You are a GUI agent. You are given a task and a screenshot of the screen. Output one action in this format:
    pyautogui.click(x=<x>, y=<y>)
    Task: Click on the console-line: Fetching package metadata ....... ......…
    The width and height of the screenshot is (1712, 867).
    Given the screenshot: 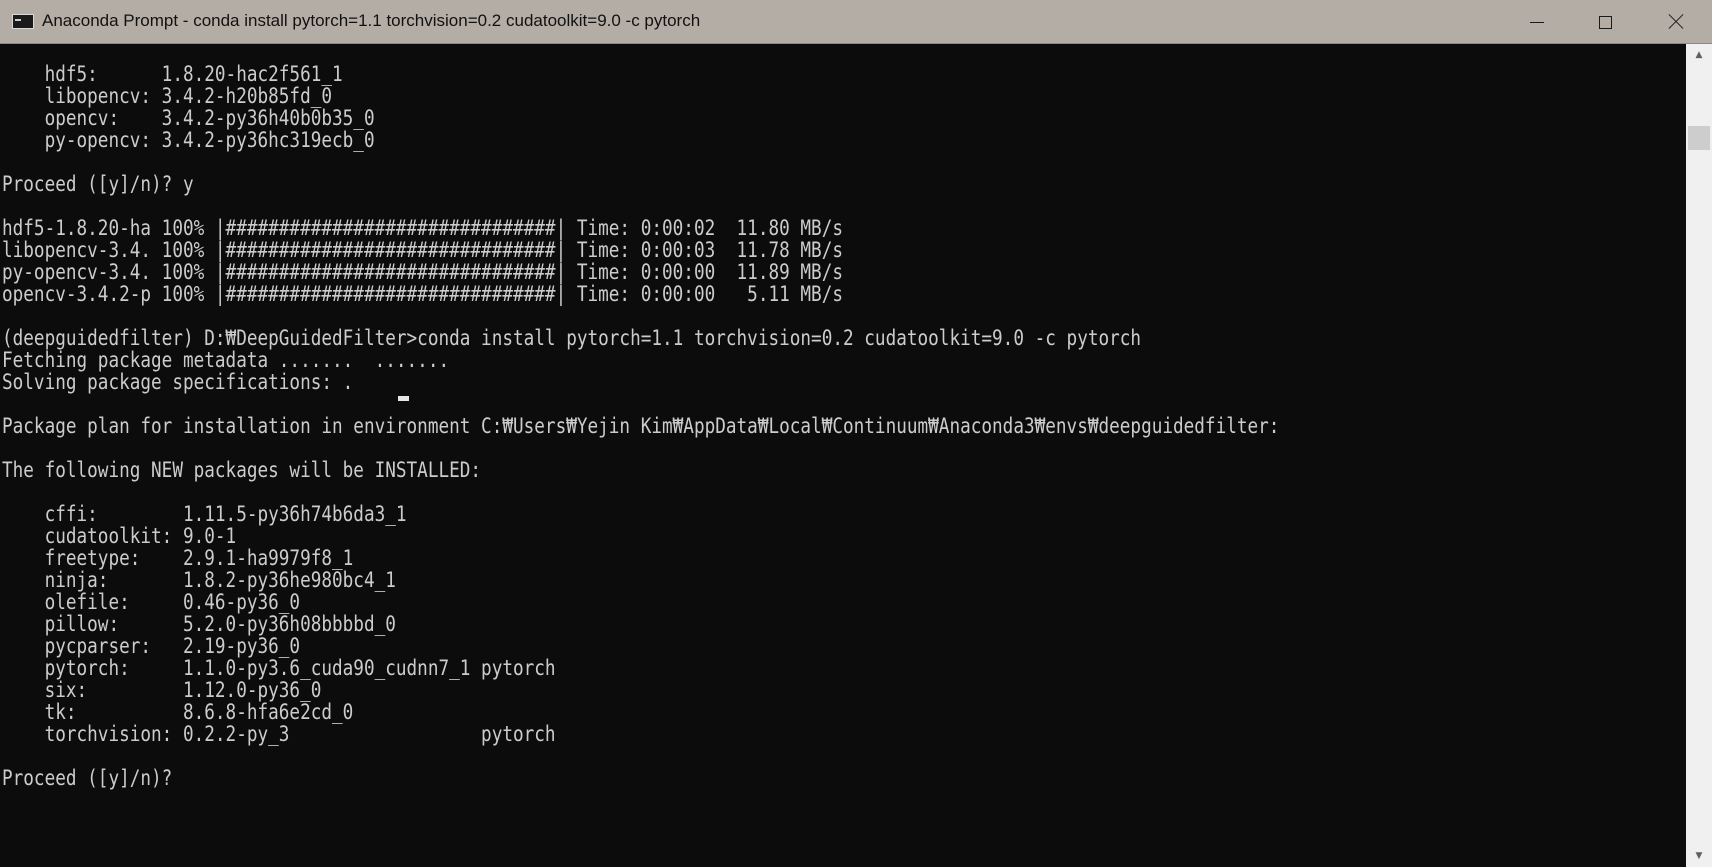 What is the action you would take?
    pyautogui.click(x=226, y=360)
    